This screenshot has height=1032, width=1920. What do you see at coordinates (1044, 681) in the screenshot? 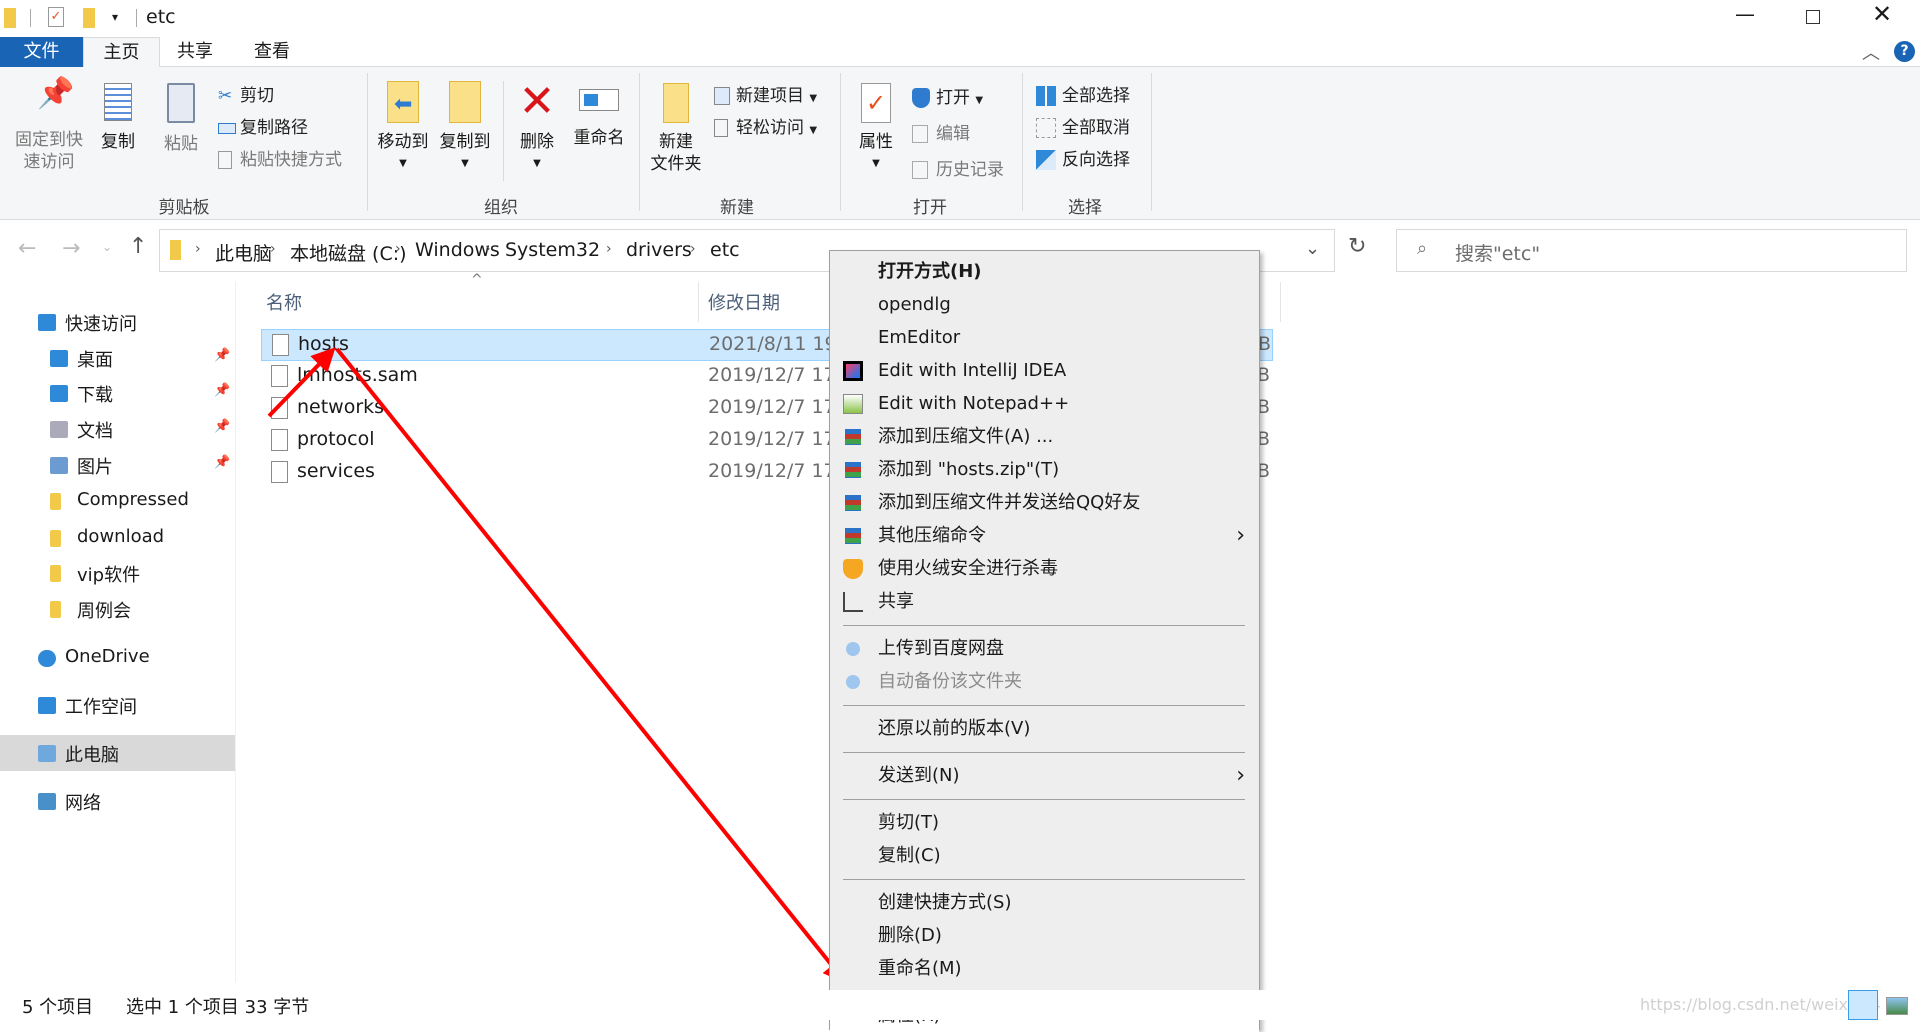
I see `menu-item: 自动备份该文件夹` at bounding box center [1044, 681].